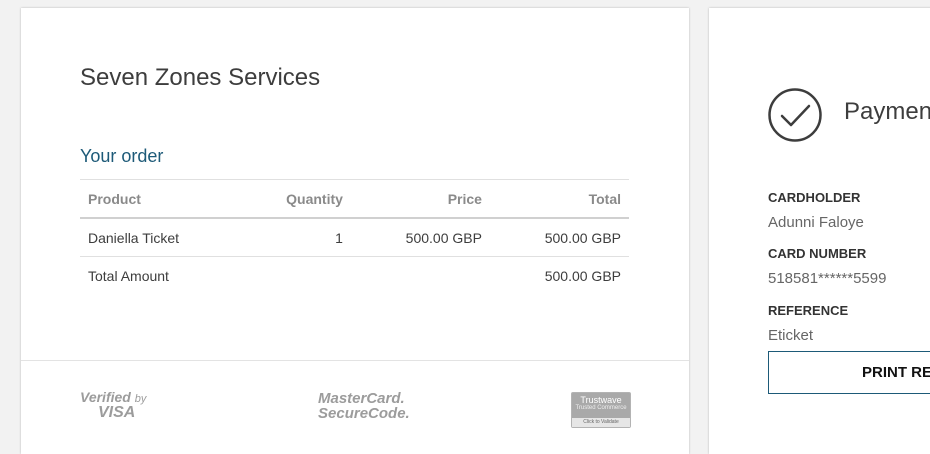  Describe the element at coordinates (364, 413) in the screenshot. I see `securecode-text: SecureCode.` at that location.